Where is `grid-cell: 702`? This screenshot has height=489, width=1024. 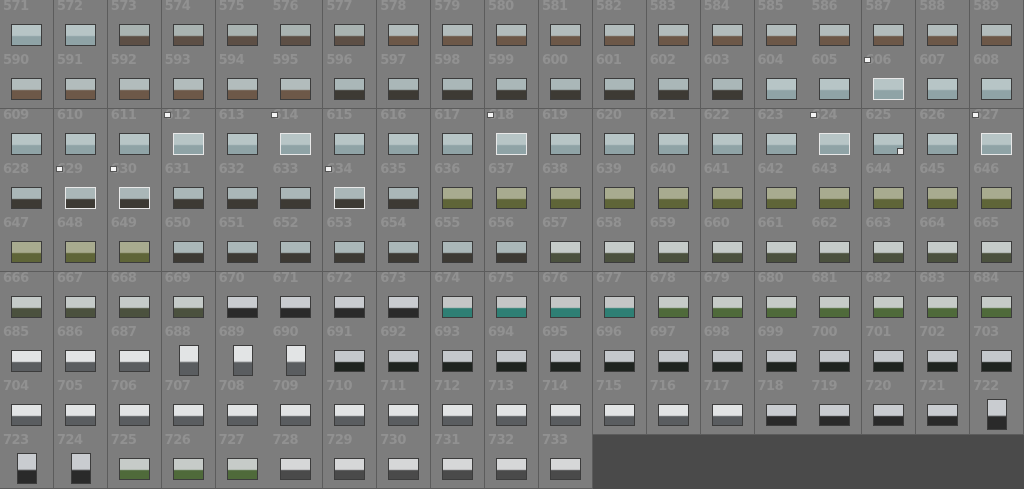 grid-cell: 702 is located at coordinates (943, 353).